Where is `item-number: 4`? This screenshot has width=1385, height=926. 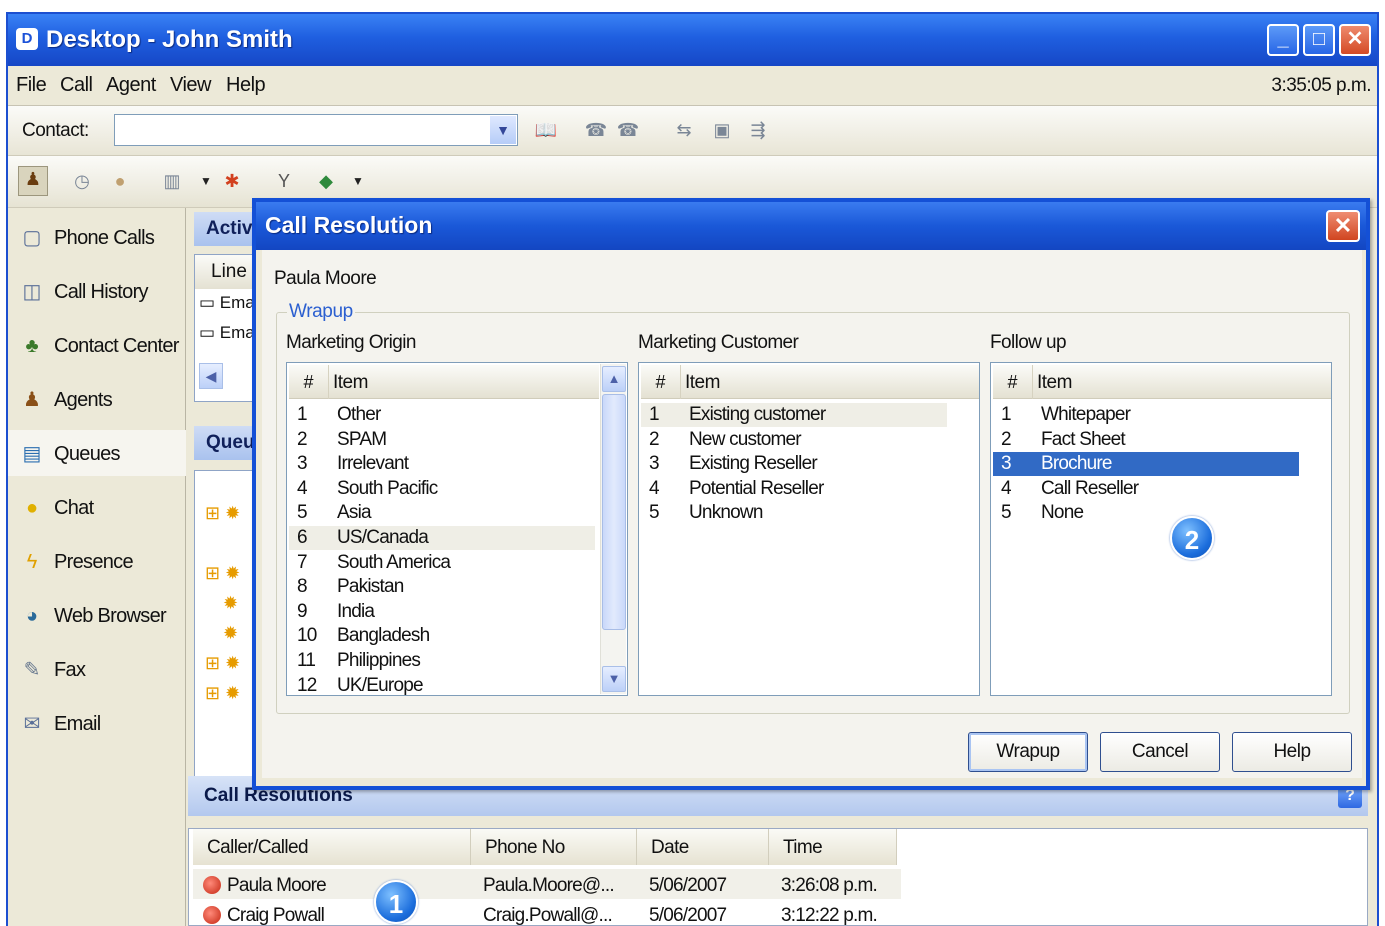
item-number: 4 is located at coordinates (302, 488).